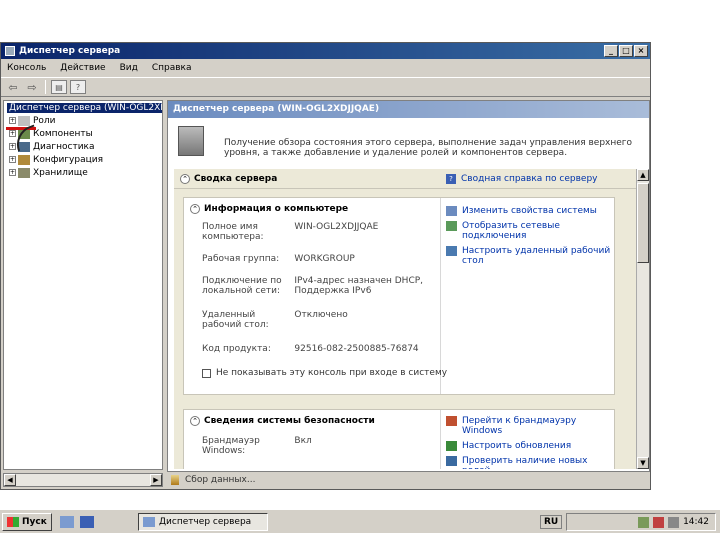  I want to click on network-icon, so click(451, 226).